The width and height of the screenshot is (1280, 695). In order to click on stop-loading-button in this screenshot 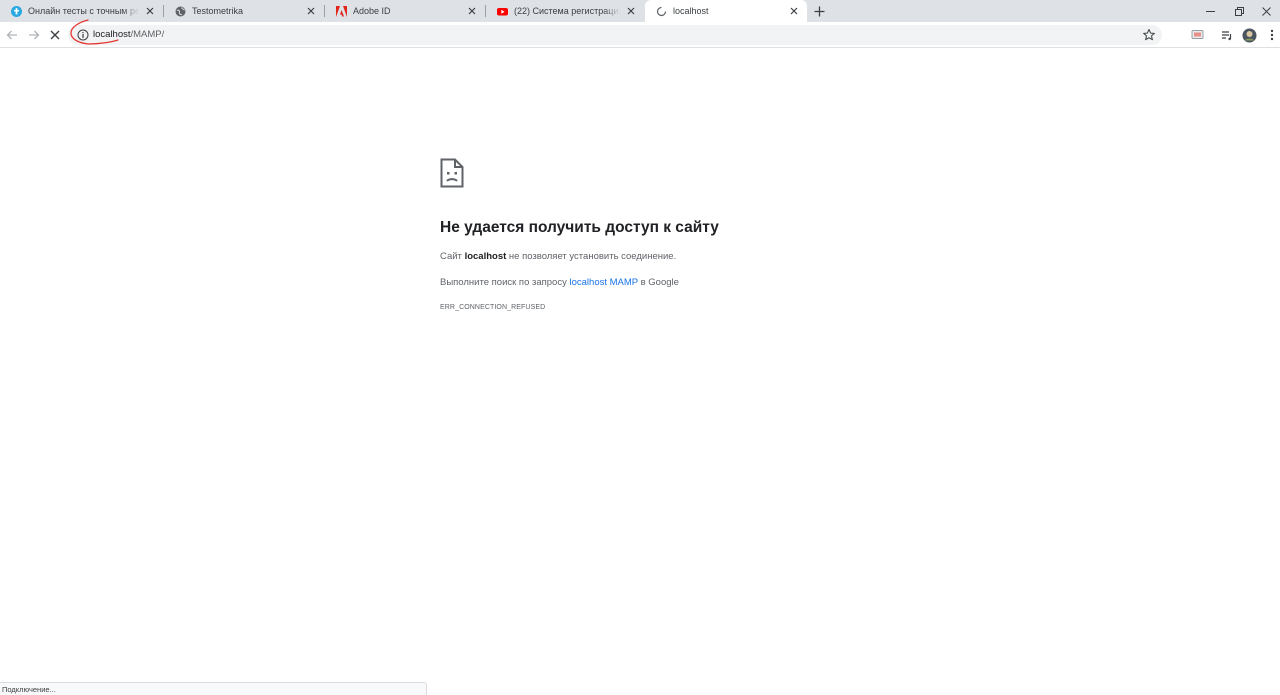, I will do `click(55, 35)`.